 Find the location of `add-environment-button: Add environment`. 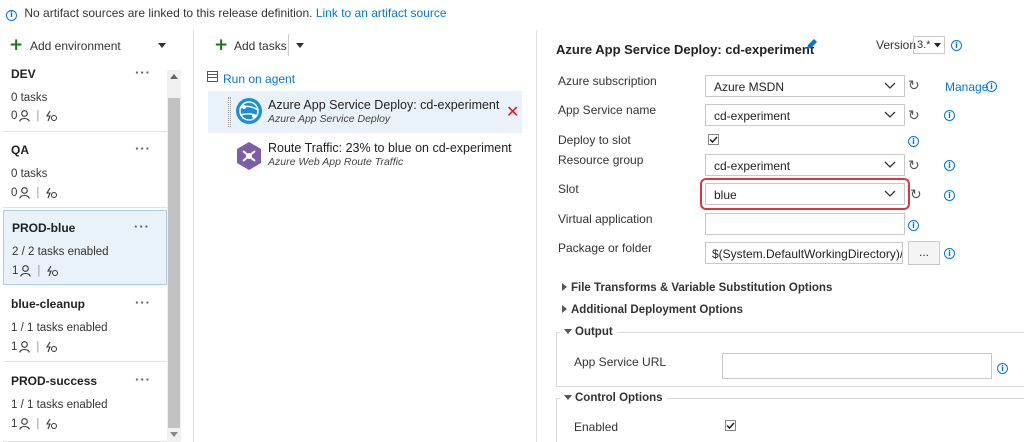

add-environment-button: Add environment is located at coordinates (75, 46).